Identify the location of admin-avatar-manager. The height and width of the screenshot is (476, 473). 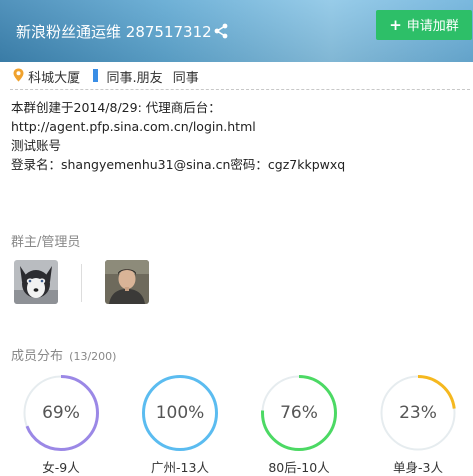
(127, 282).